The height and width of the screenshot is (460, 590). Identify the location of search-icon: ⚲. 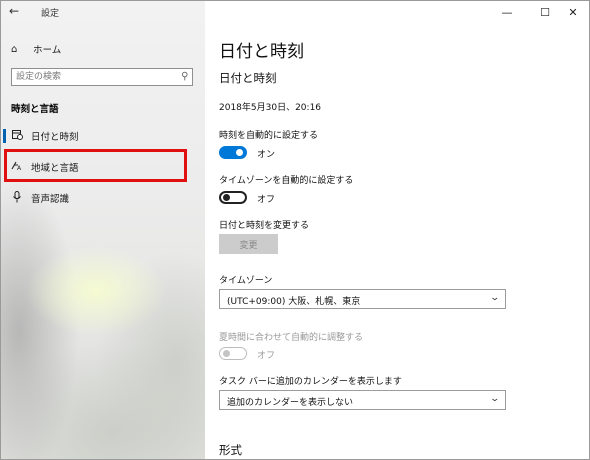
(184, 76).